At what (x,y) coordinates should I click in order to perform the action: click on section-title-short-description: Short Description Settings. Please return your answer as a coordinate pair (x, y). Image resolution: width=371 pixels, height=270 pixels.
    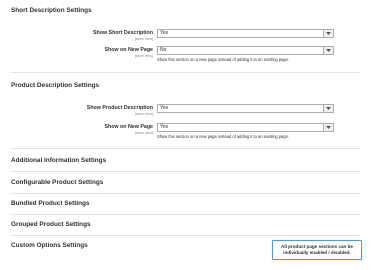
    Looking at the image, I should click on (51, 10).